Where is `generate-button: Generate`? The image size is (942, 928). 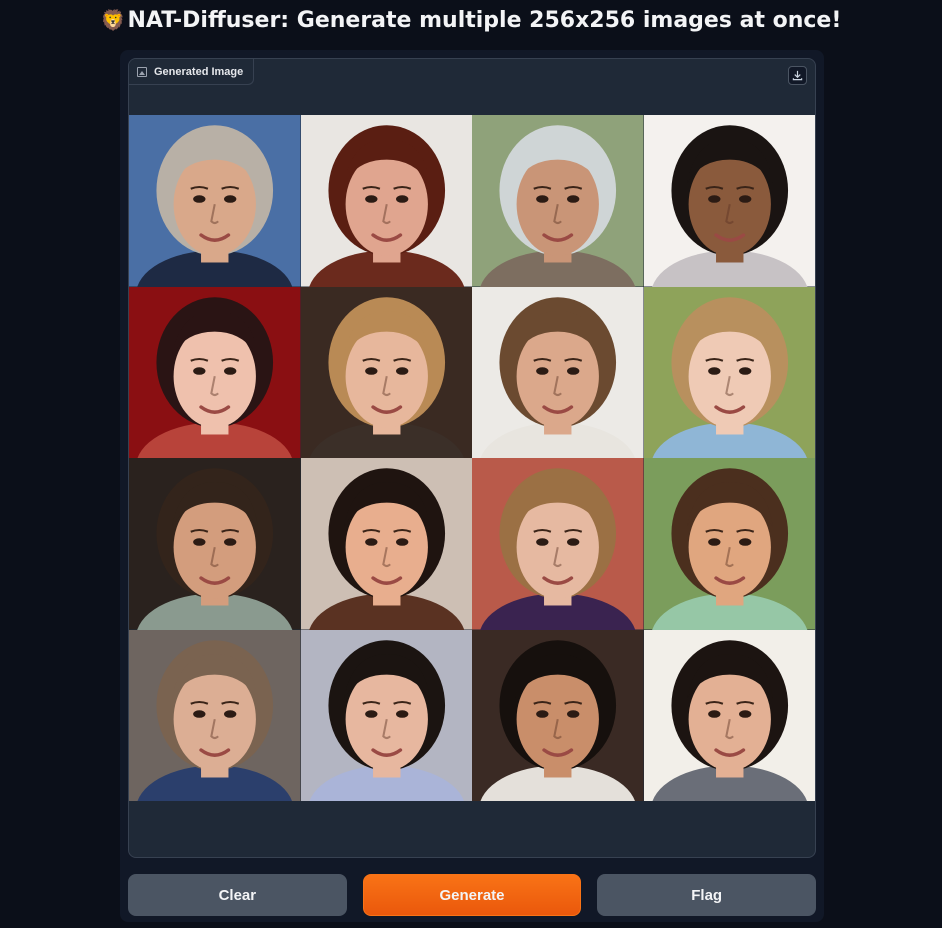
generate-button: Generate is located at coordinates (472, 895).